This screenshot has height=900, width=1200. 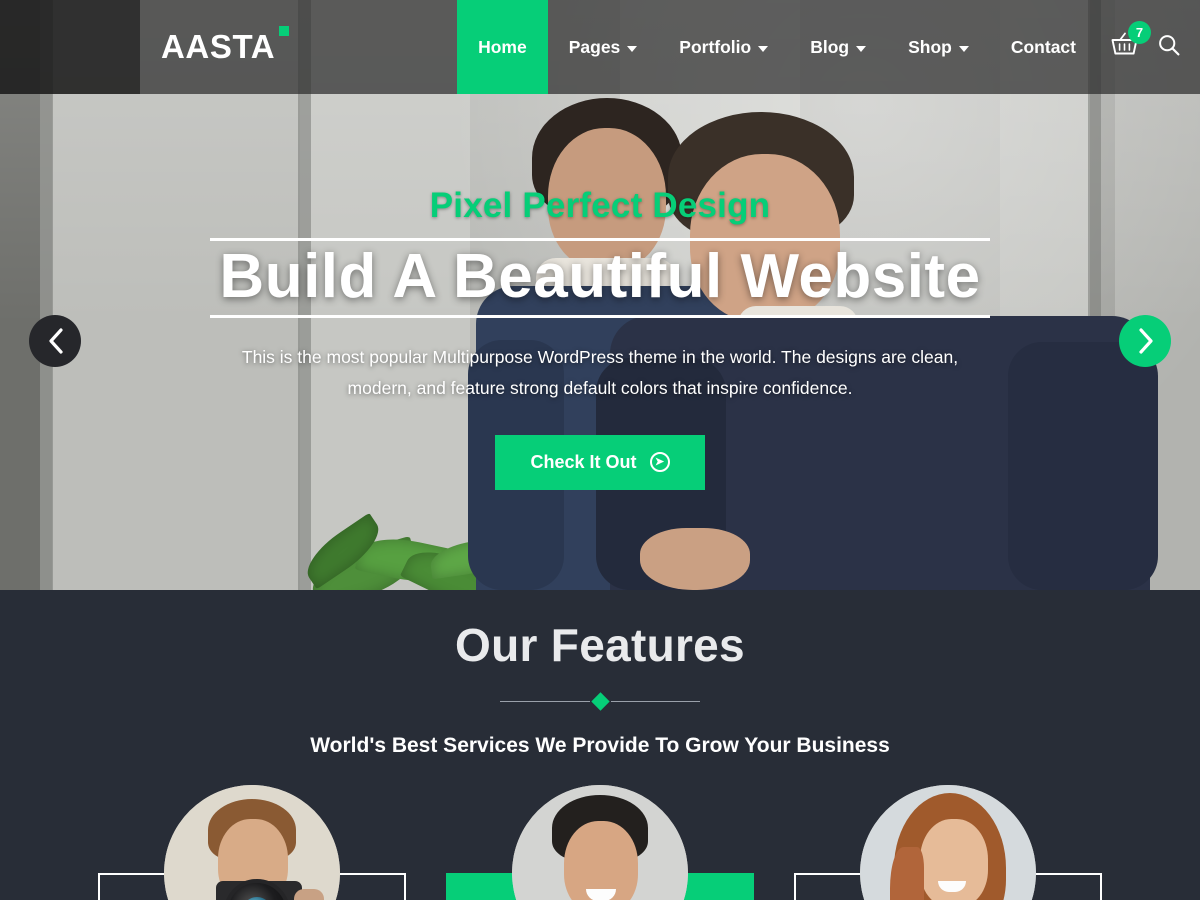 I want to click on cart-button: 7, so click(x=1131, y=41).